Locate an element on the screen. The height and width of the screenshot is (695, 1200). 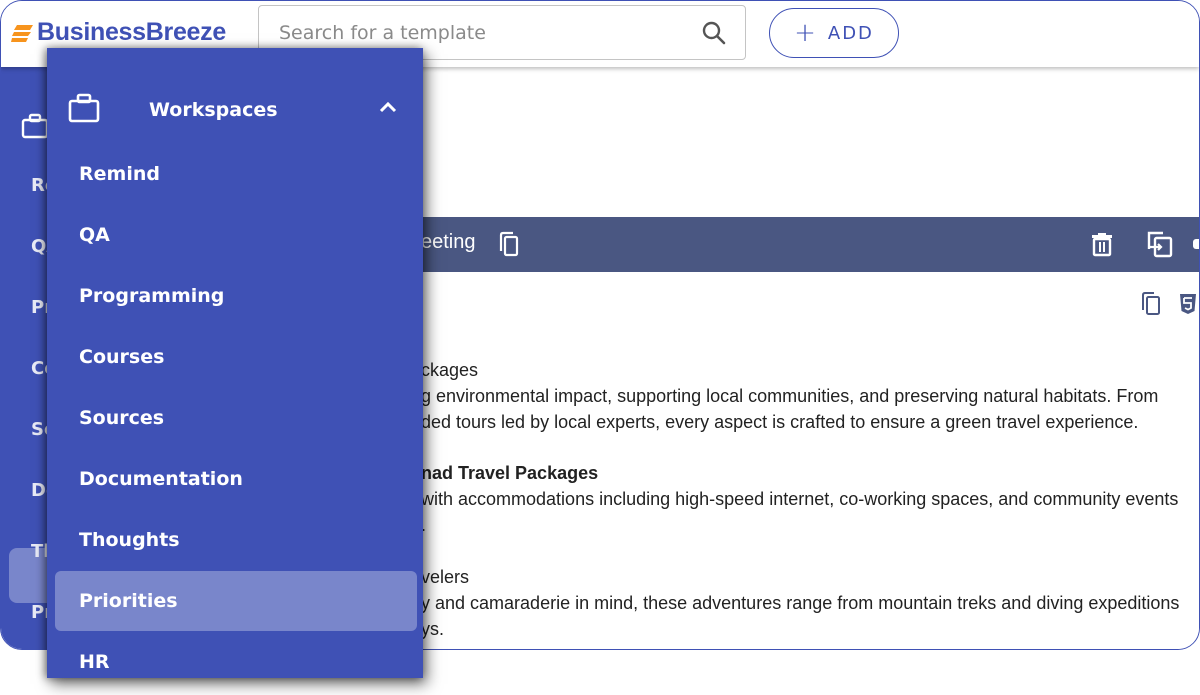
dropdown-item-label: Documentation is located at coordinates (161, 479).